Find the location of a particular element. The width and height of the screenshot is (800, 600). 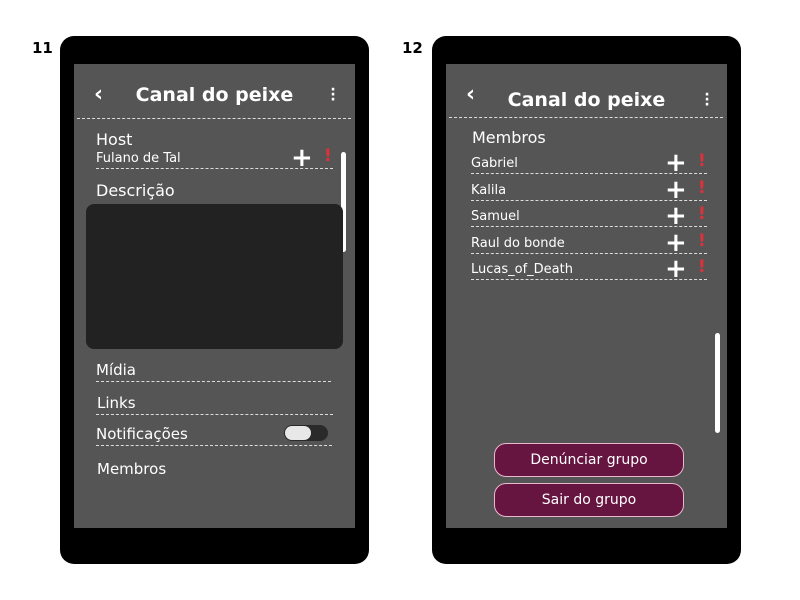

description-box is located at coordinates (214, 276).